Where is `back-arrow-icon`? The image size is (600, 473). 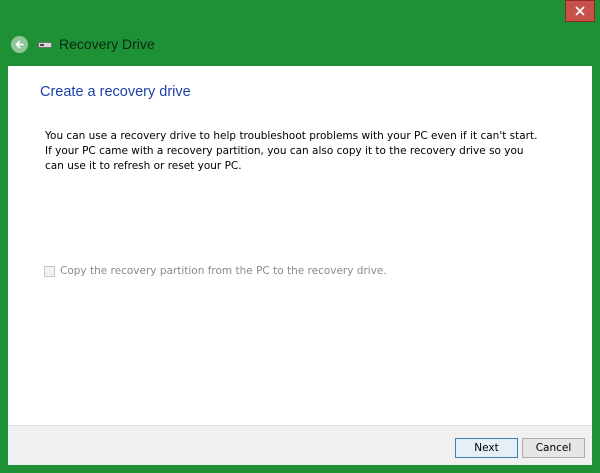 back-arrow-icon is located at coordinates (19, 44).